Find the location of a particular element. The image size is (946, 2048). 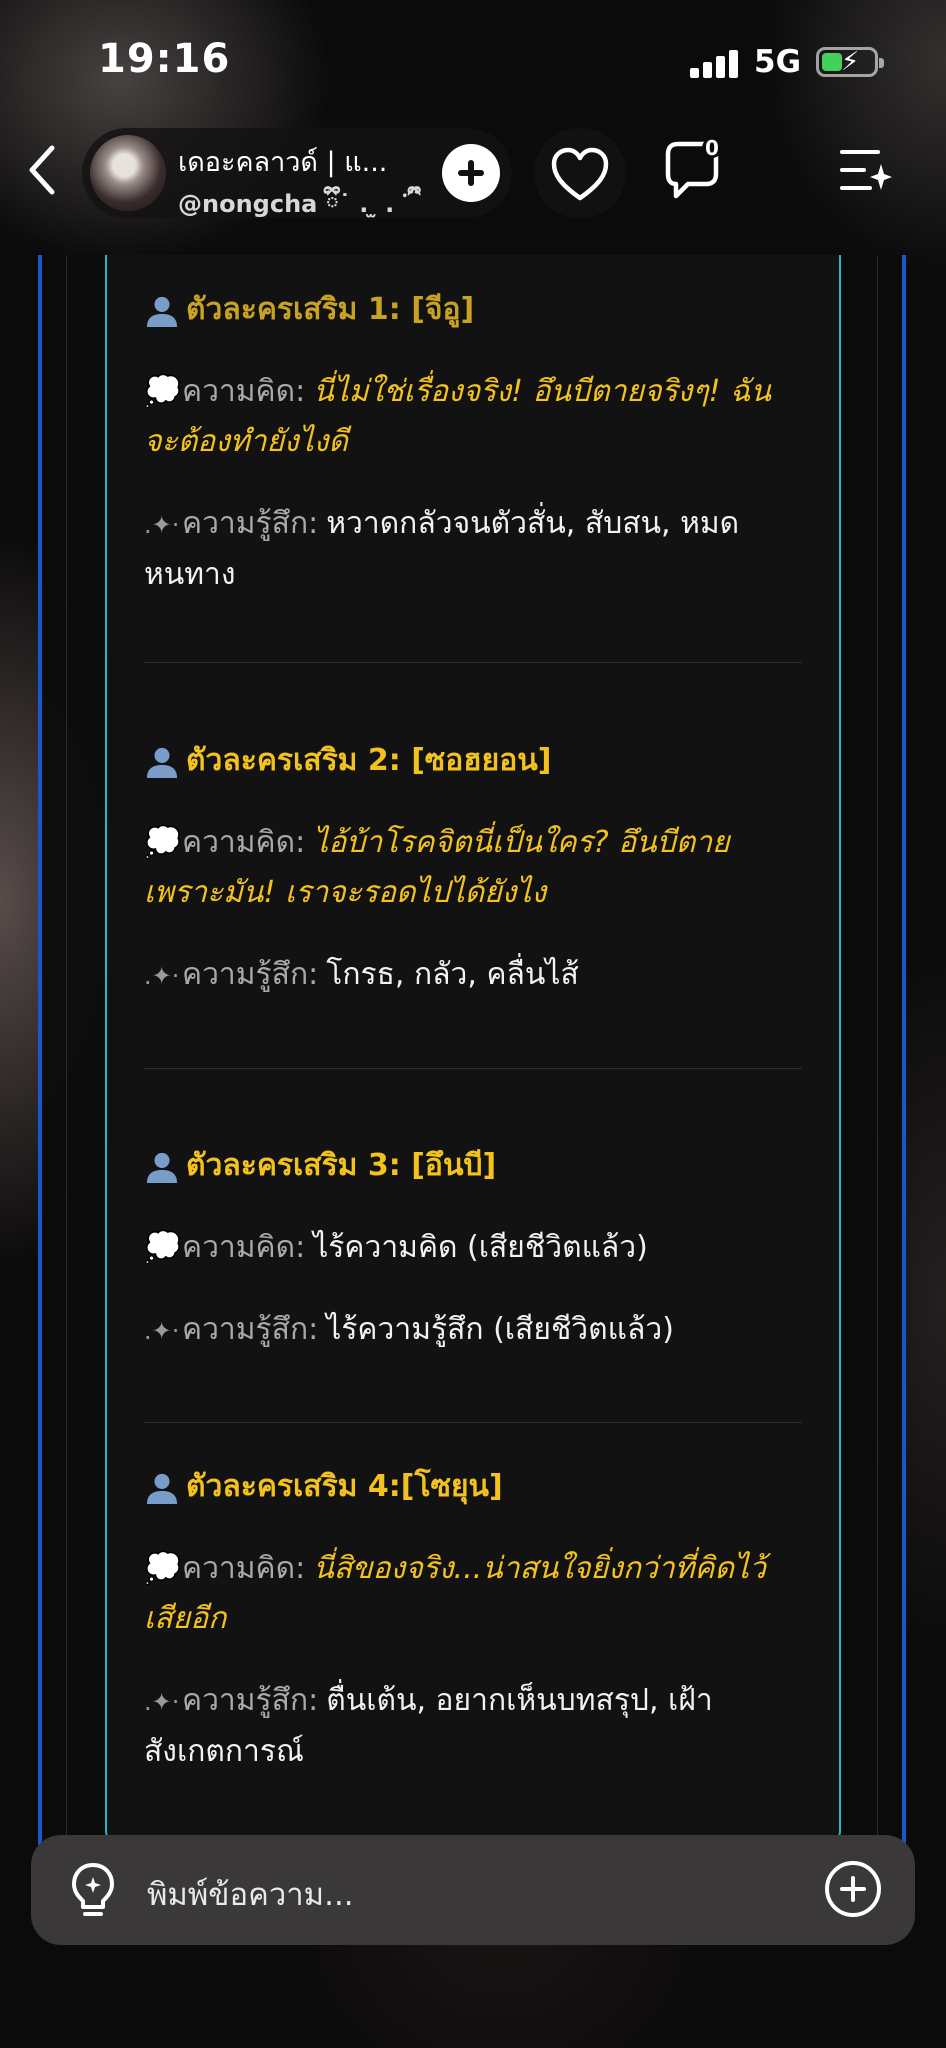

heart-icon is located at coordinates (580, 174).